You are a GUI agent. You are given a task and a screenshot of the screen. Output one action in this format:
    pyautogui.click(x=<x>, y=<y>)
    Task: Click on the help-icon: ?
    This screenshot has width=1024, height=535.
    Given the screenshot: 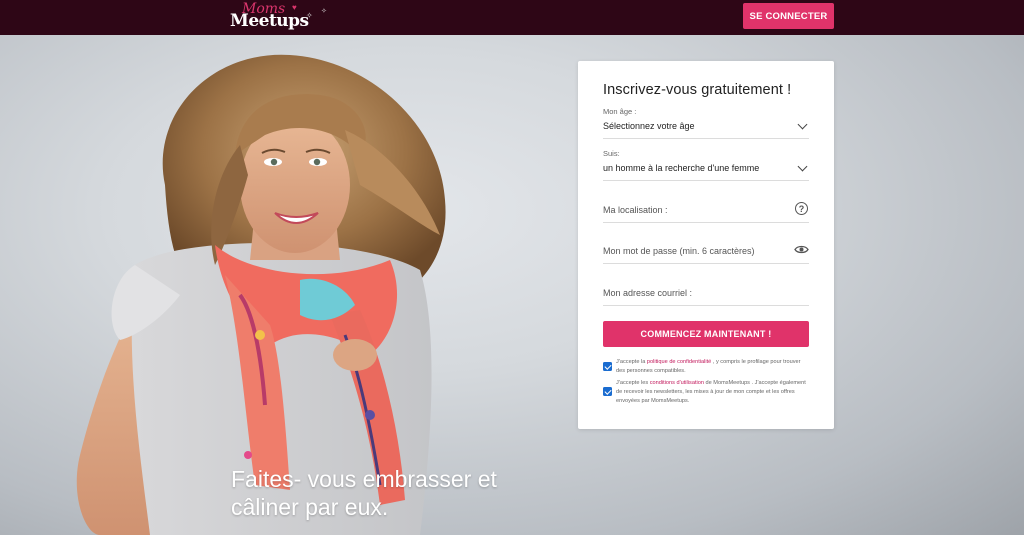 What is the action you would take?
    pyautogui.click(x=801, y=208)
    